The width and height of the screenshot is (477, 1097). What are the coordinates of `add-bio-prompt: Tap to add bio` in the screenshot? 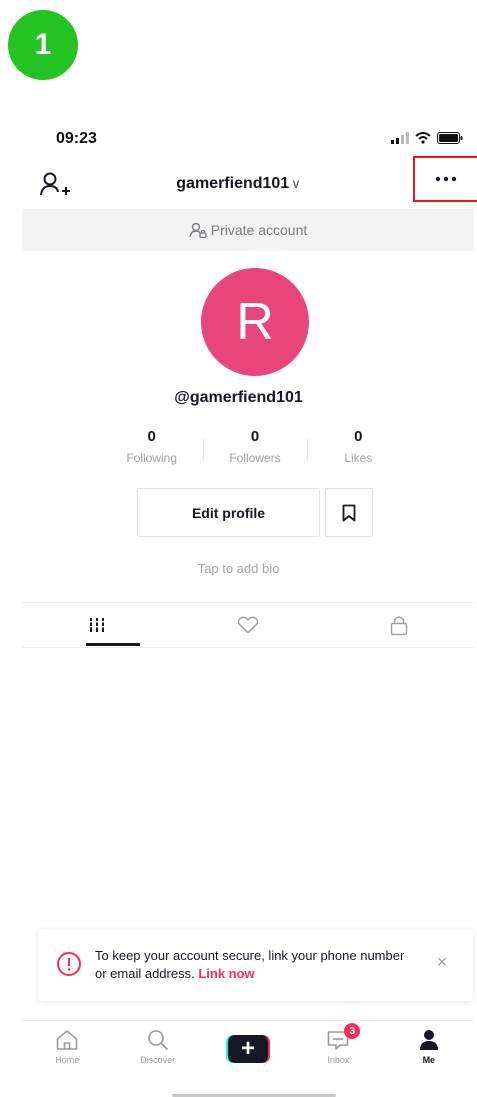 It's located at (238, 568).